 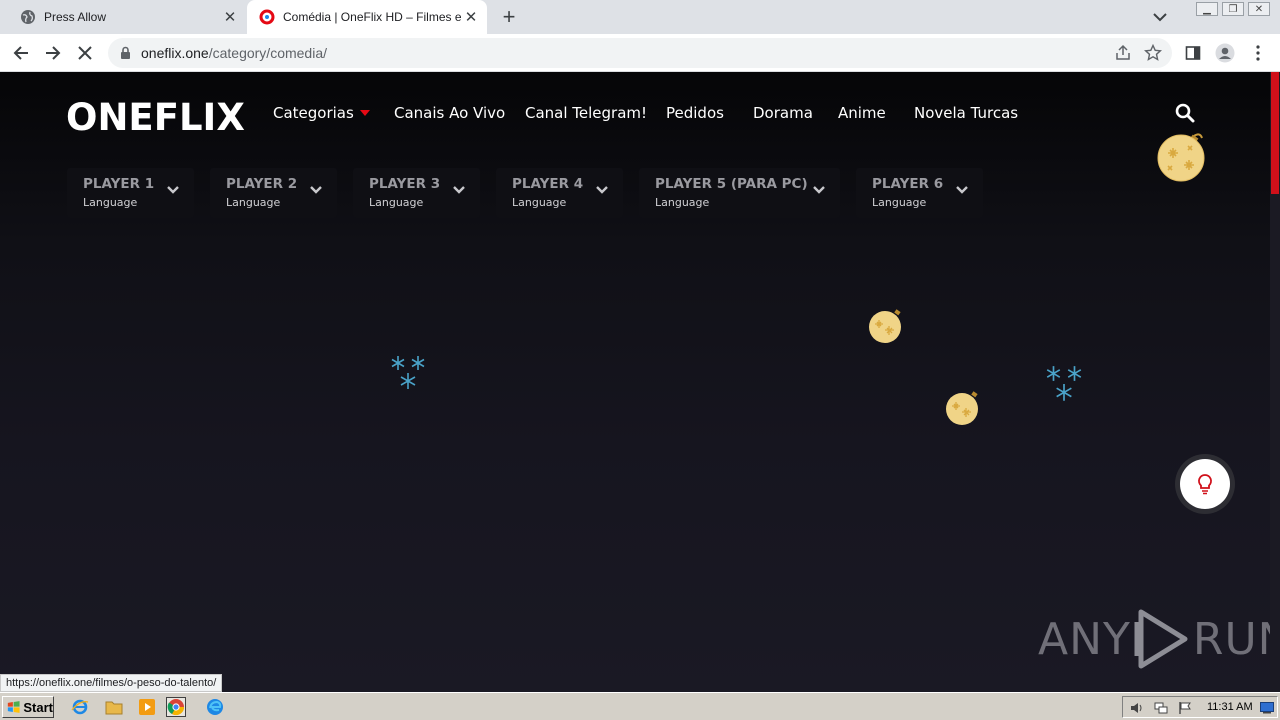 I want to click on action-center-flag-icon, so click(x=1185, y=708).